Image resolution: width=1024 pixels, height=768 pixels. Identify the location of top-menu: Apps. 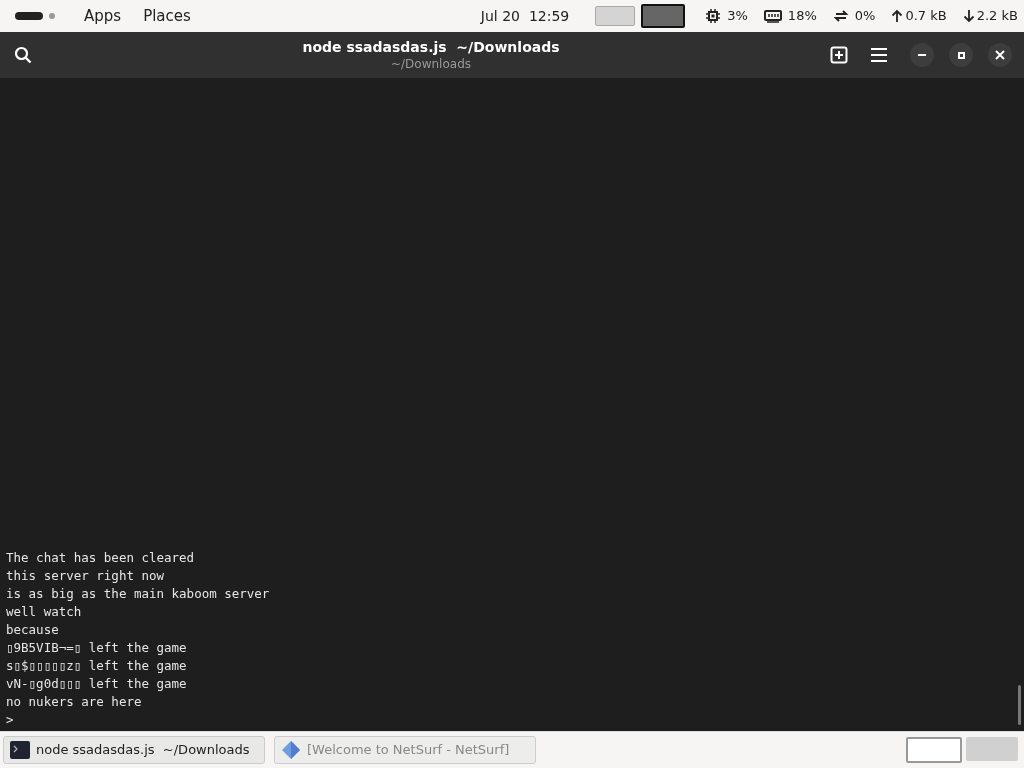
(103, 16).